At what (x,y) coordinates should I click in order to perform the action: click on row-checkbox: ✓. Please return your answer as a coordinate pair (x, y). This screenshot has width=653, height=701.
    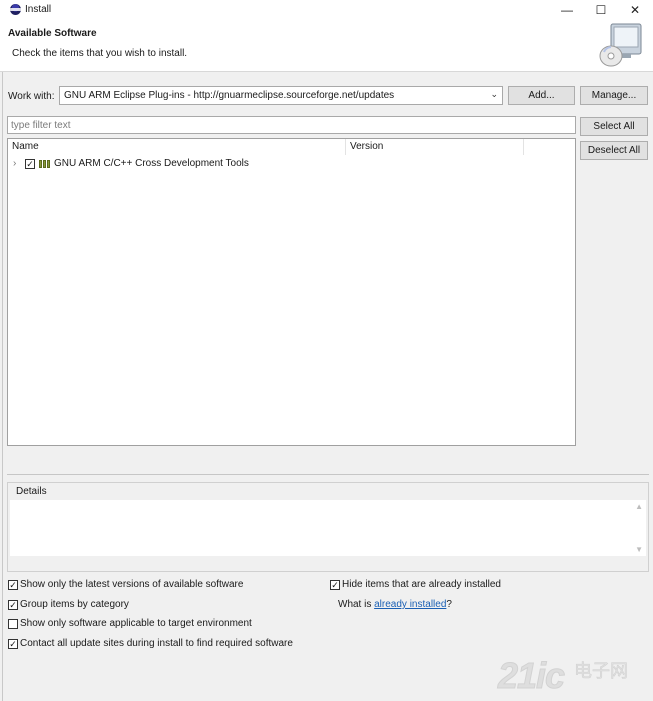
    Looking at the image, I should click on (30, 164).